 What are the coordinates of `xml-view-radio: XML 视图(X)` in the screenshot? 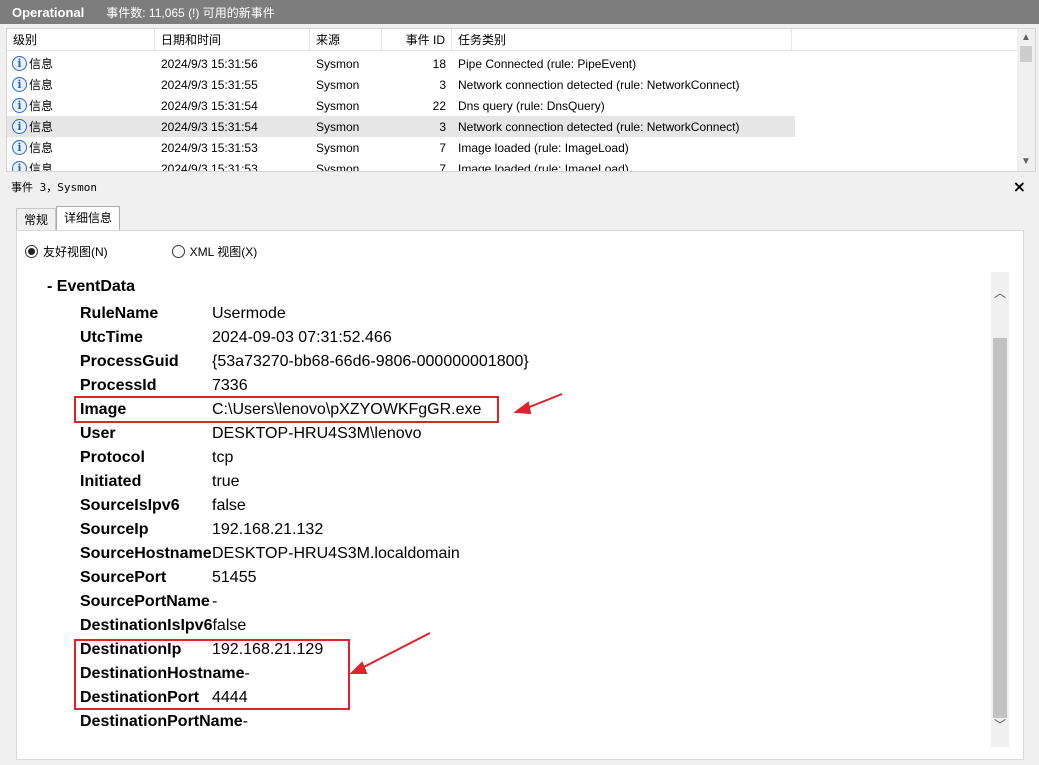 It's located at (214, 251).